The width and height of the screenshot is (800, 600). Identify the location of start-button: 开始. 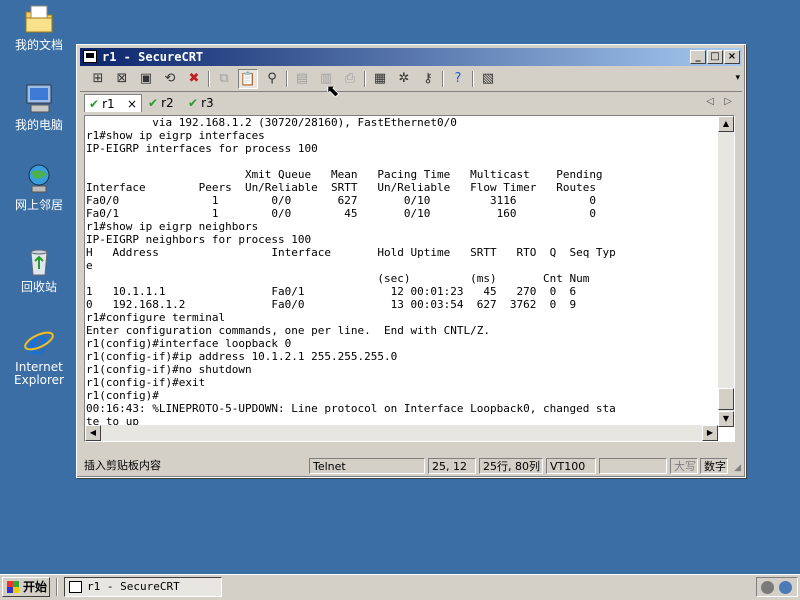
(26, 587).